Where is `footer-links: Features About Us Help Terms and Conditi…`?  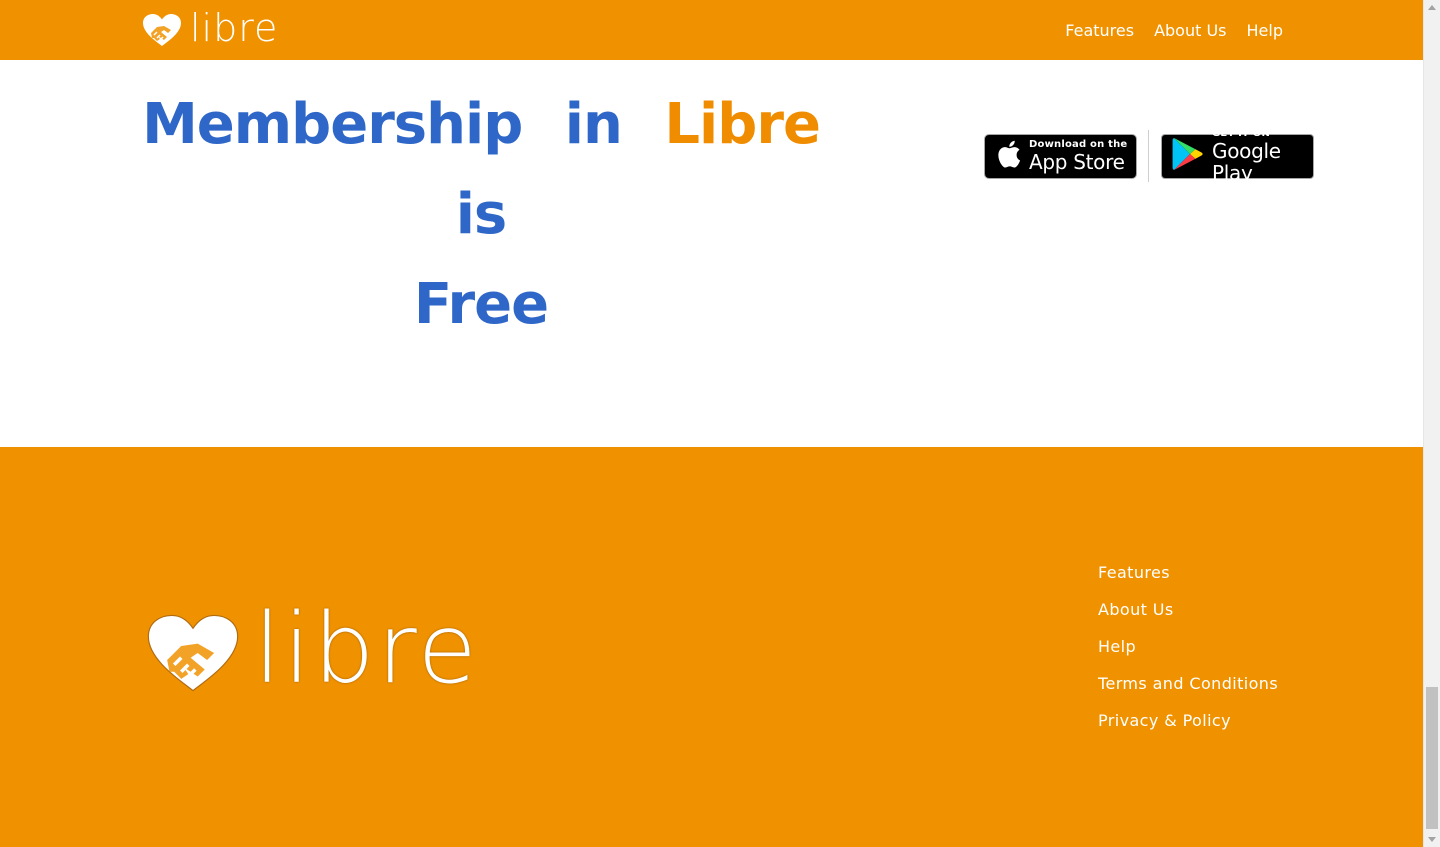
footer-links: Features About Us Help Terms and Conditi… is located at coordinates (1188, 647).